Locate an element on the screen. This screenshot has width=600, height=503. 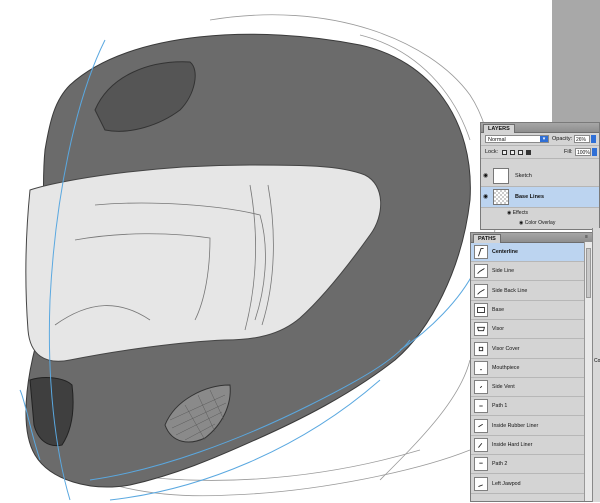
effects-label: Effects is located at coordinates (520, 213).